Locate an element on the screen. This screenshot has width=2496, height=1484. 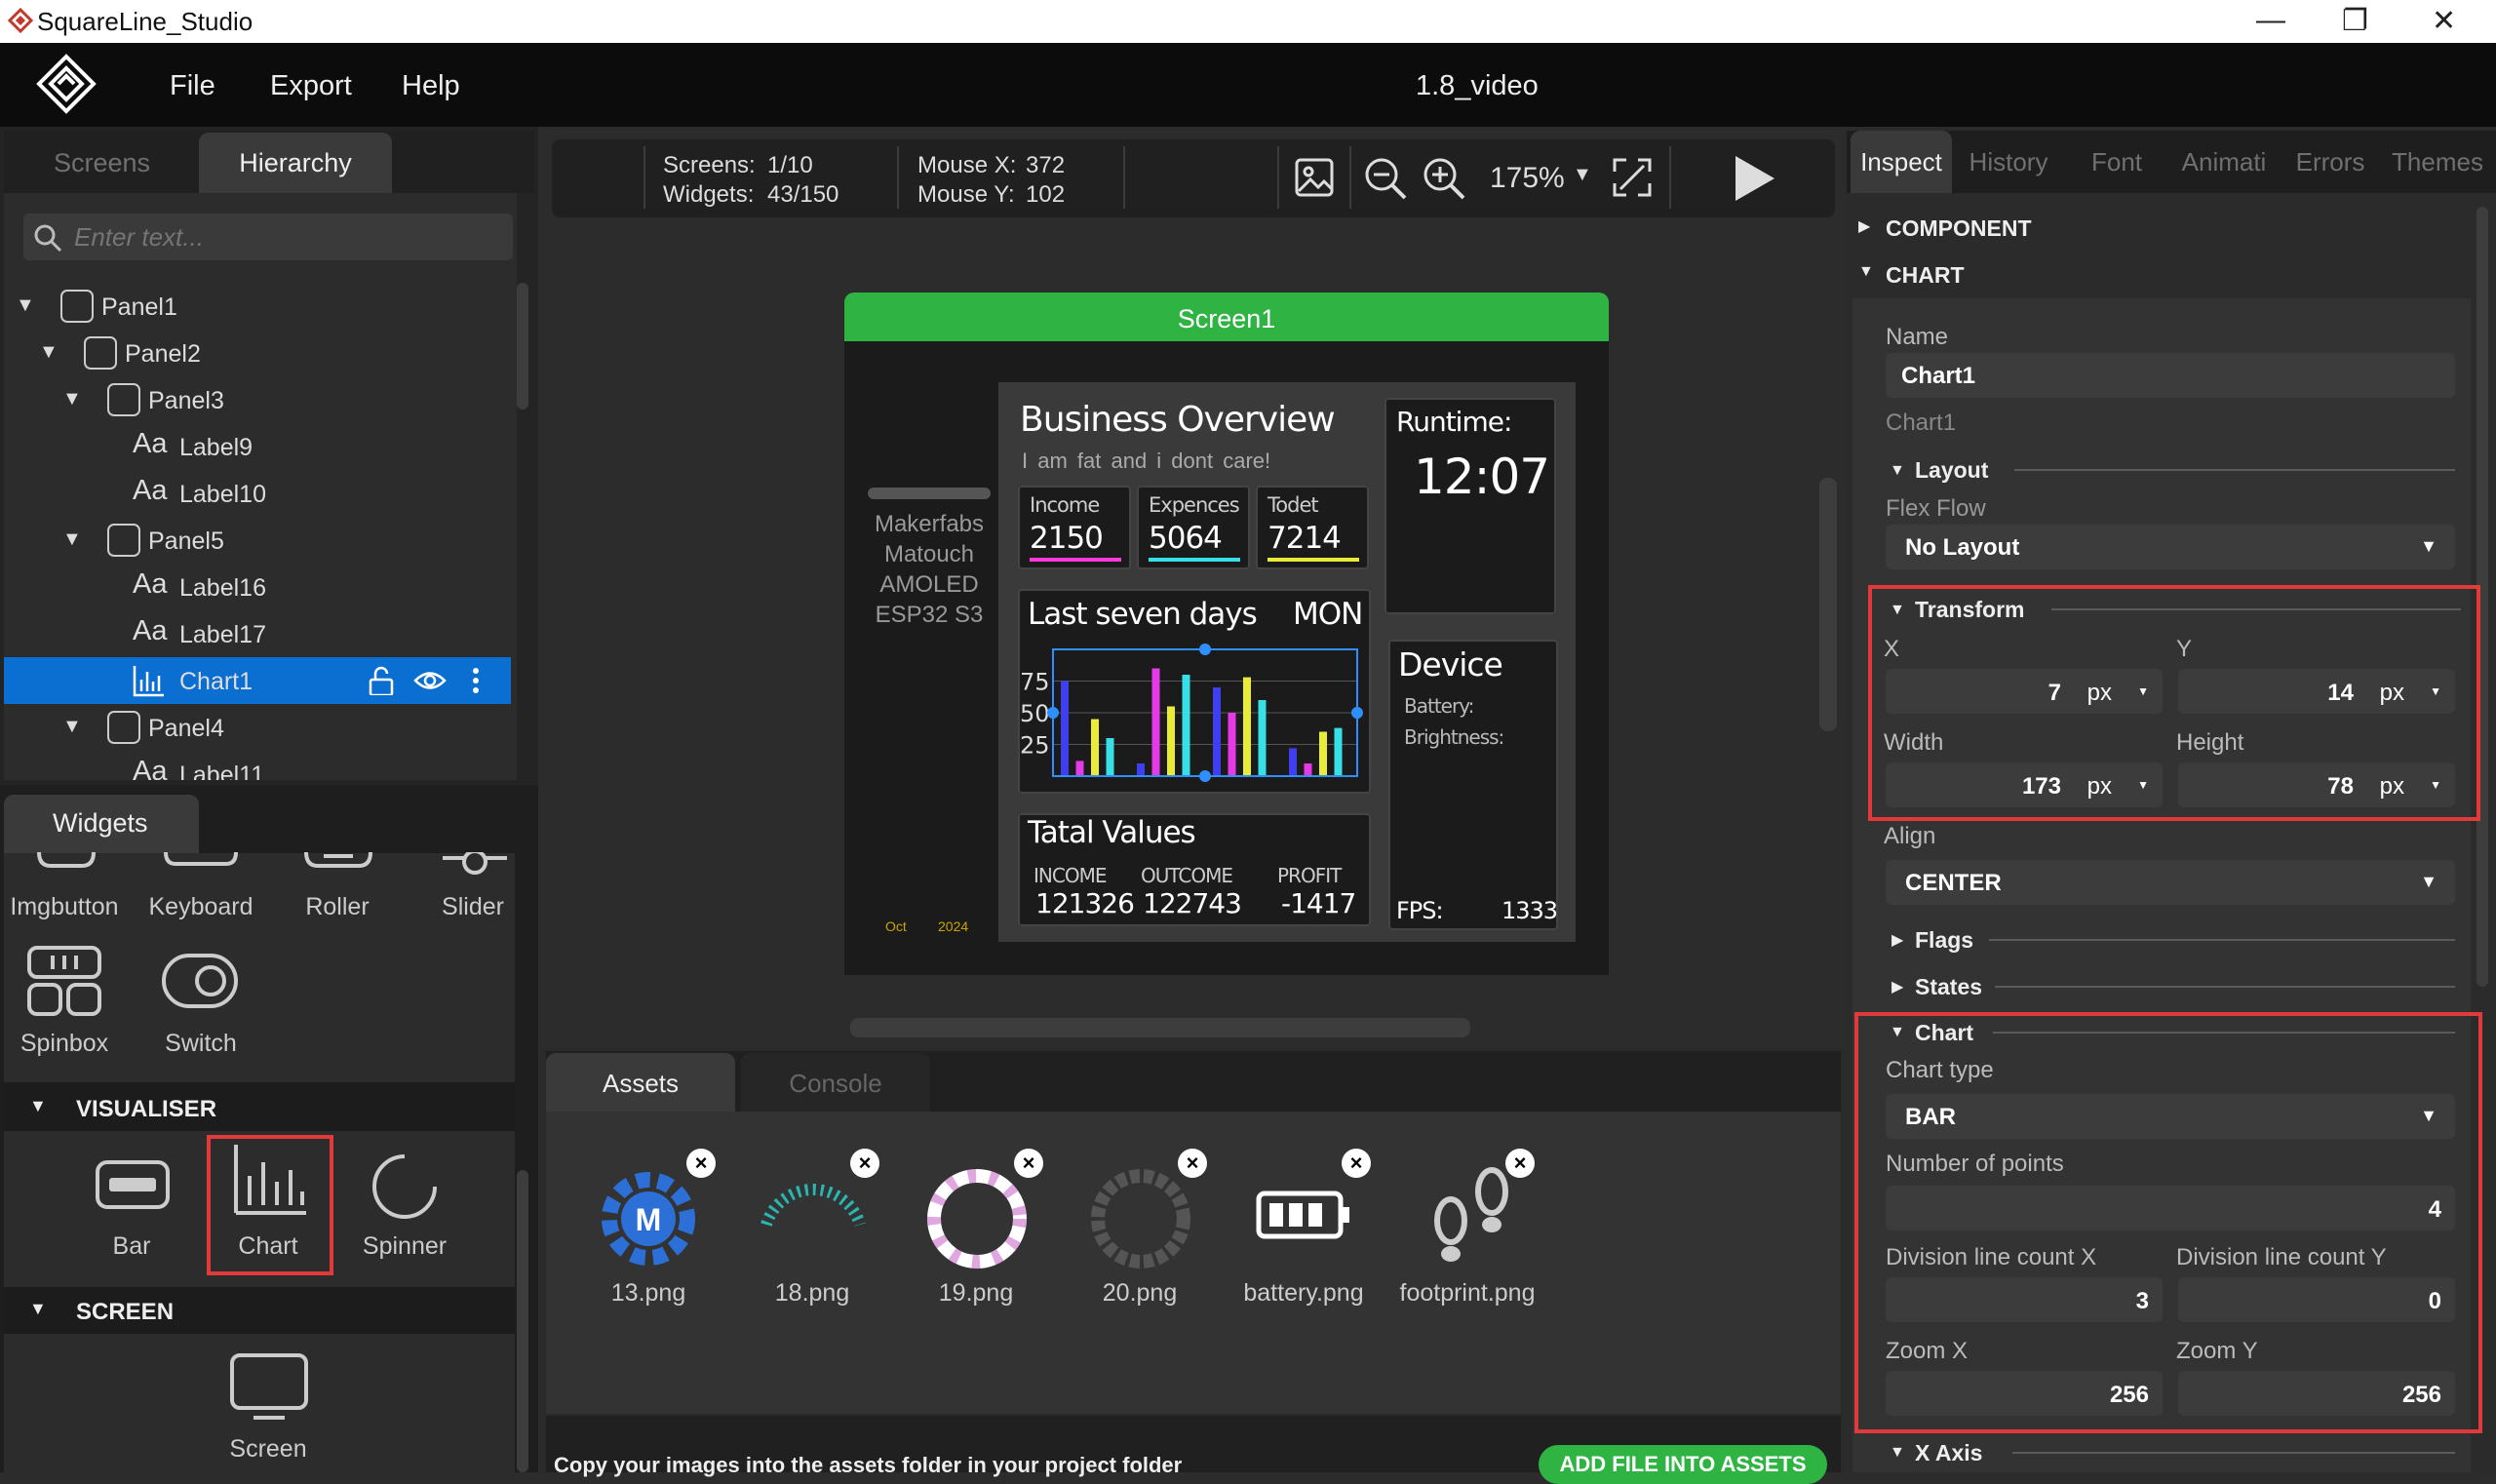
divx-input: 3 is located at coordinates (2024, 1299).